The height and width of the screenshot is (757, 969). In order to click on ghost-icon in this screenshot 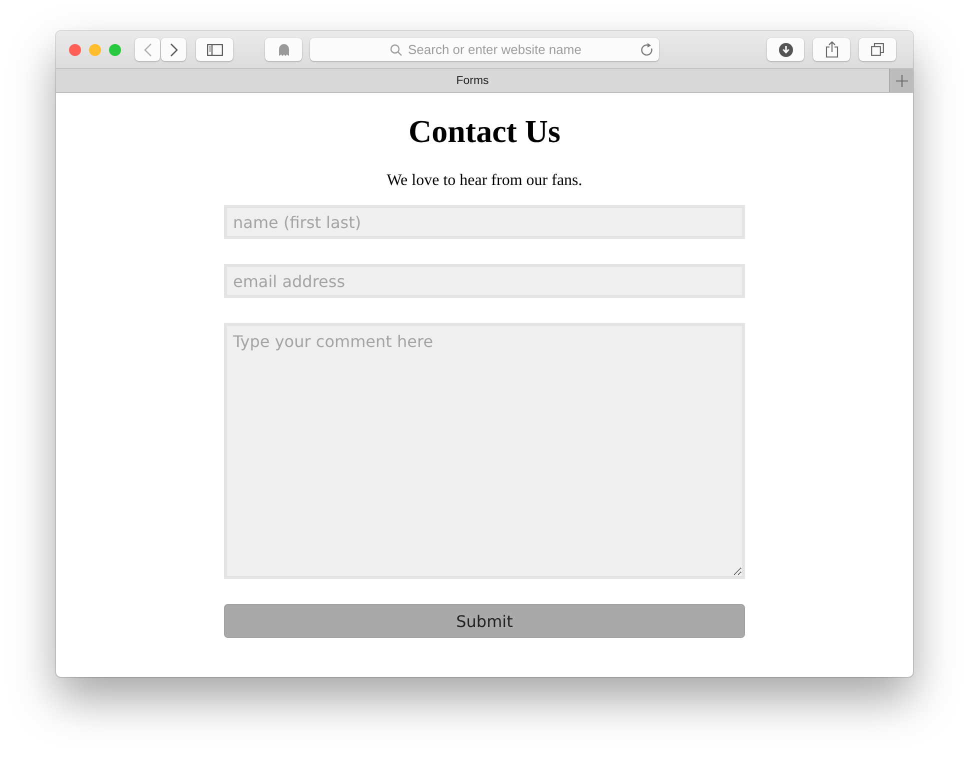, I will do `click(284, 49)`.